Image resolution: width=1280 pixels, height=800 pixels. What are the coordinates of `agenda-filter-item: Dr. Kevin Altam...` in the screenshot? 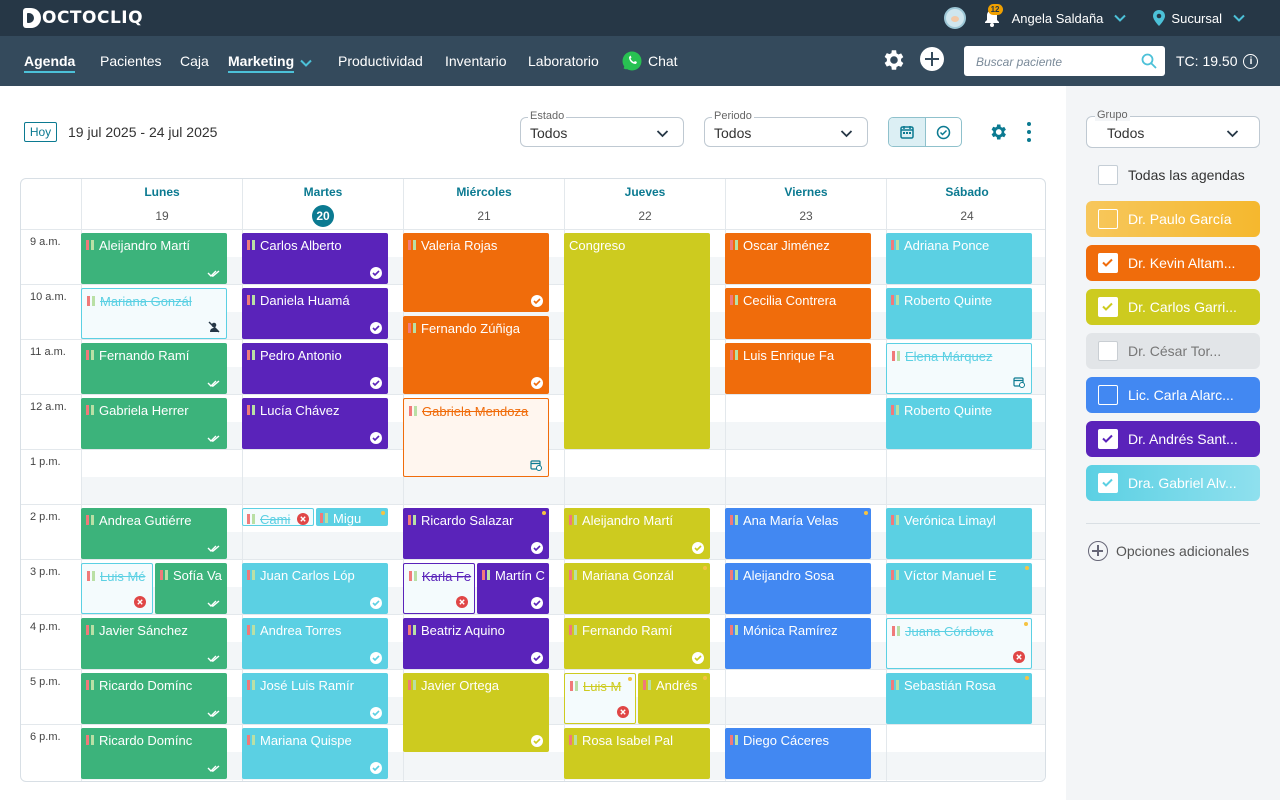 It's located at (1173, 263).